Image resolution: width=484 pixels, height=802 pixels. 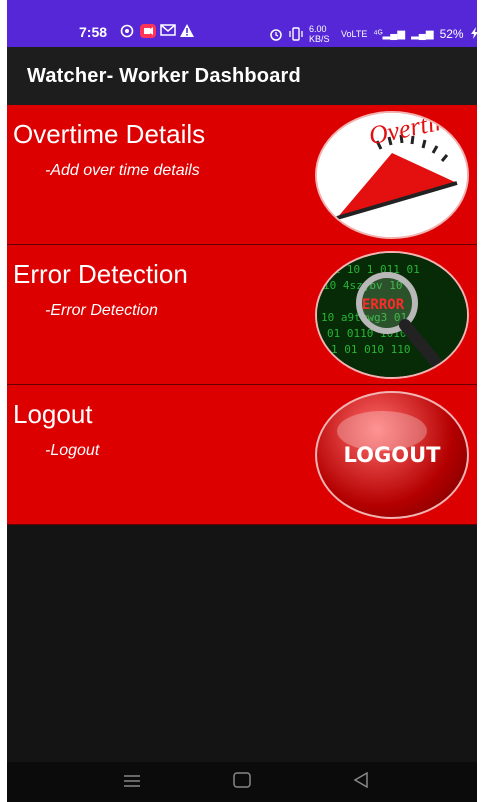 I want to click on svg-text: 1 01 010 110, so click(x=370, y=349).